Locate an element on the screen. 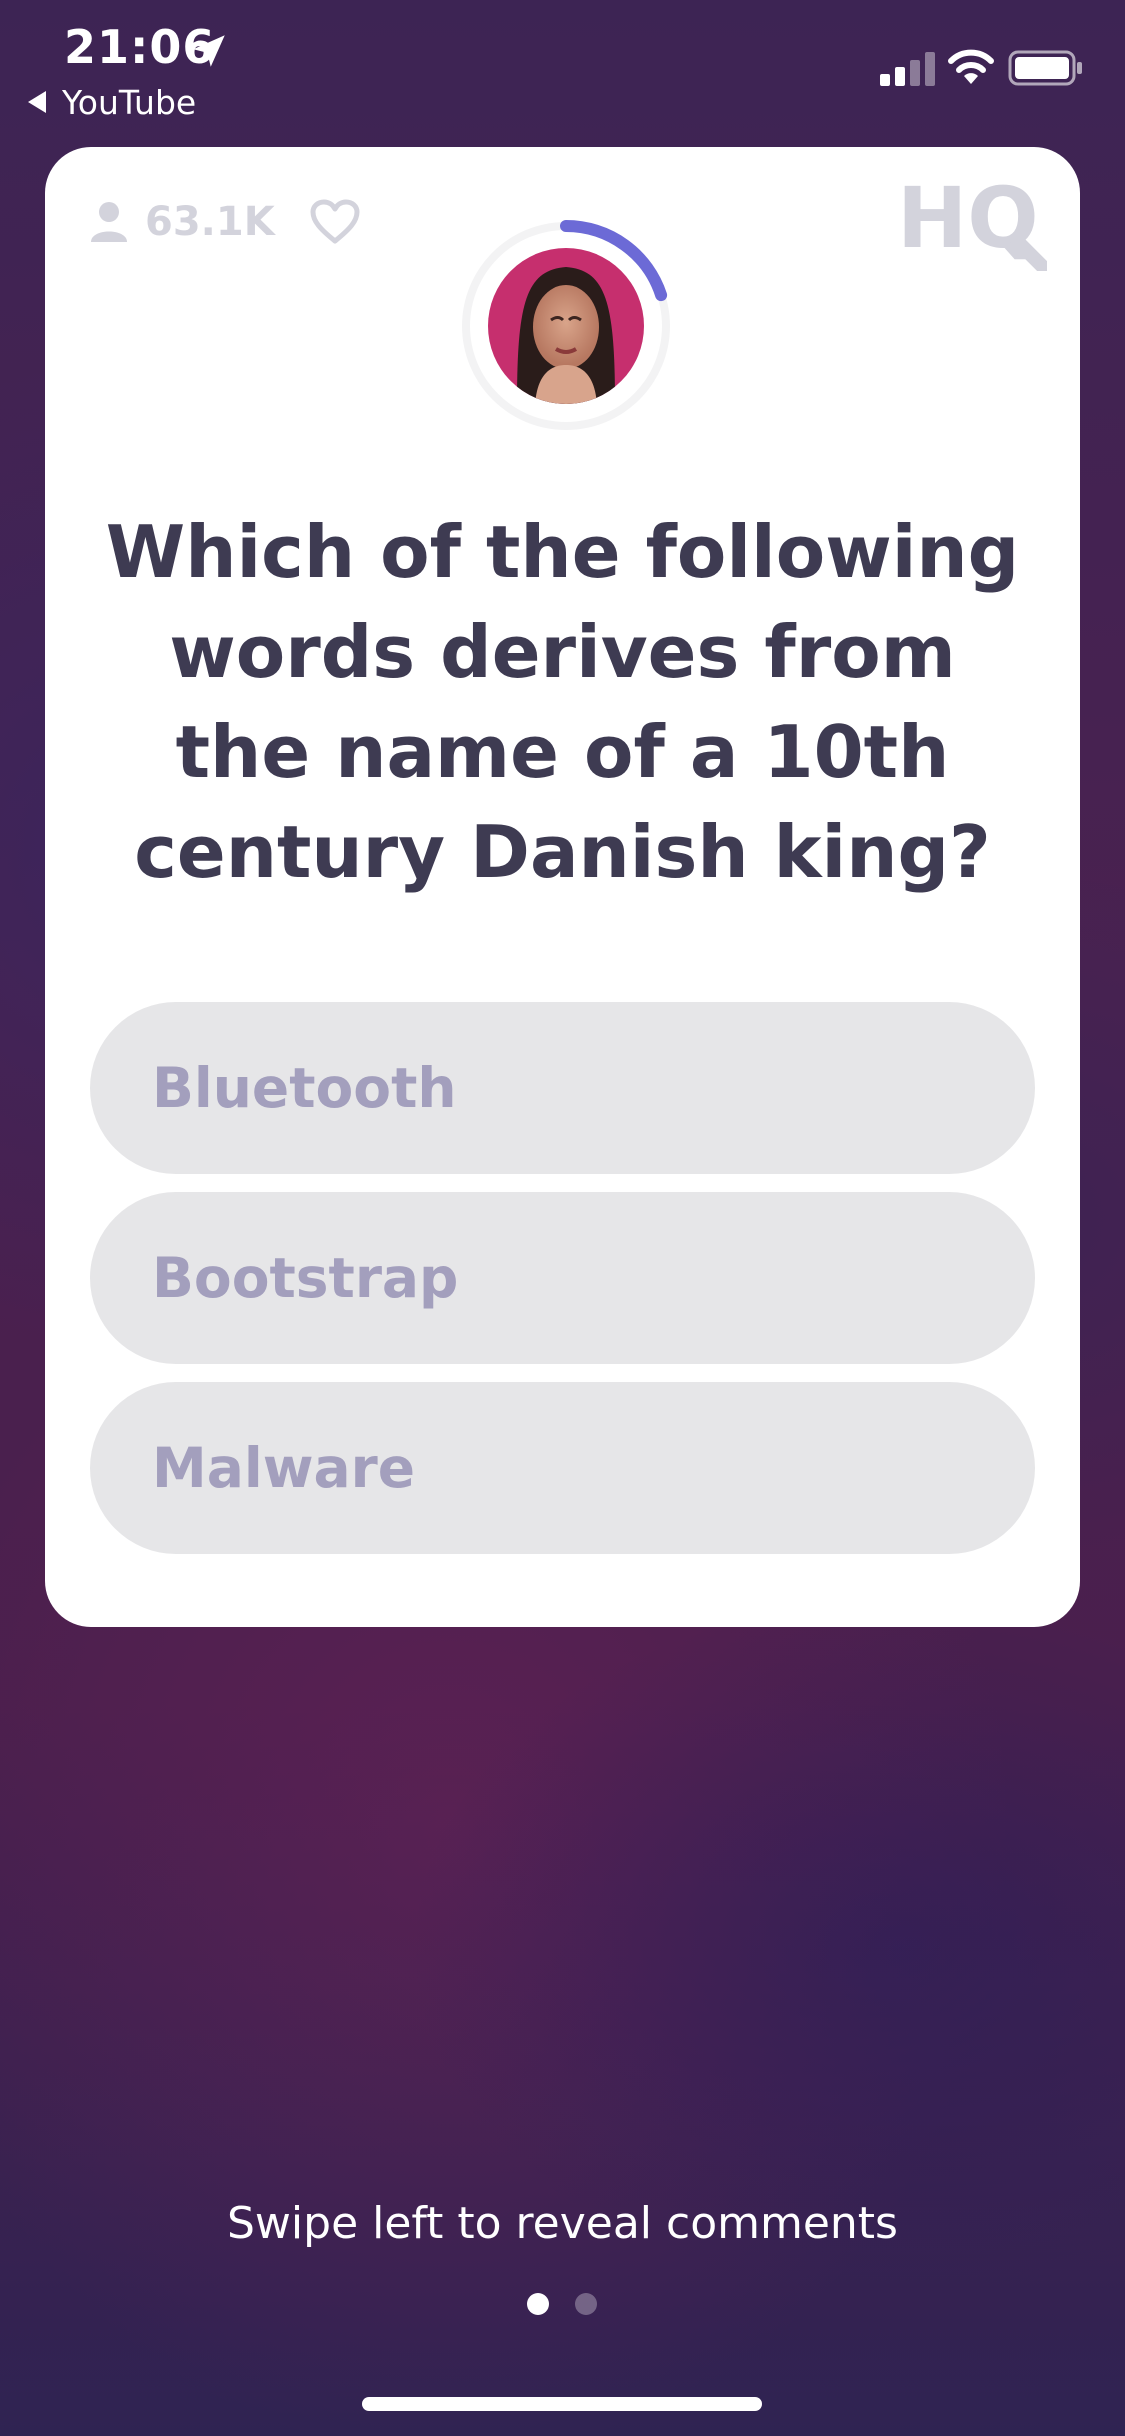 Image resolution: width=1125 pixels, height=2436 pixels. wifi-icon is located at coordinates (971, 66).